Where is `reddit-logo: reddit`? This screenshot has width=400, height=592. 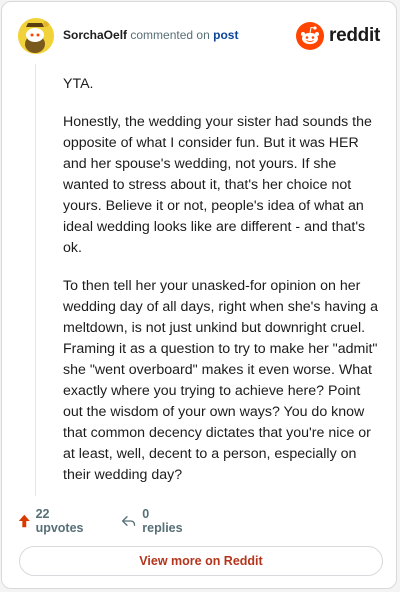 reddit-logo: reddit is located at coordinates (338, 36).